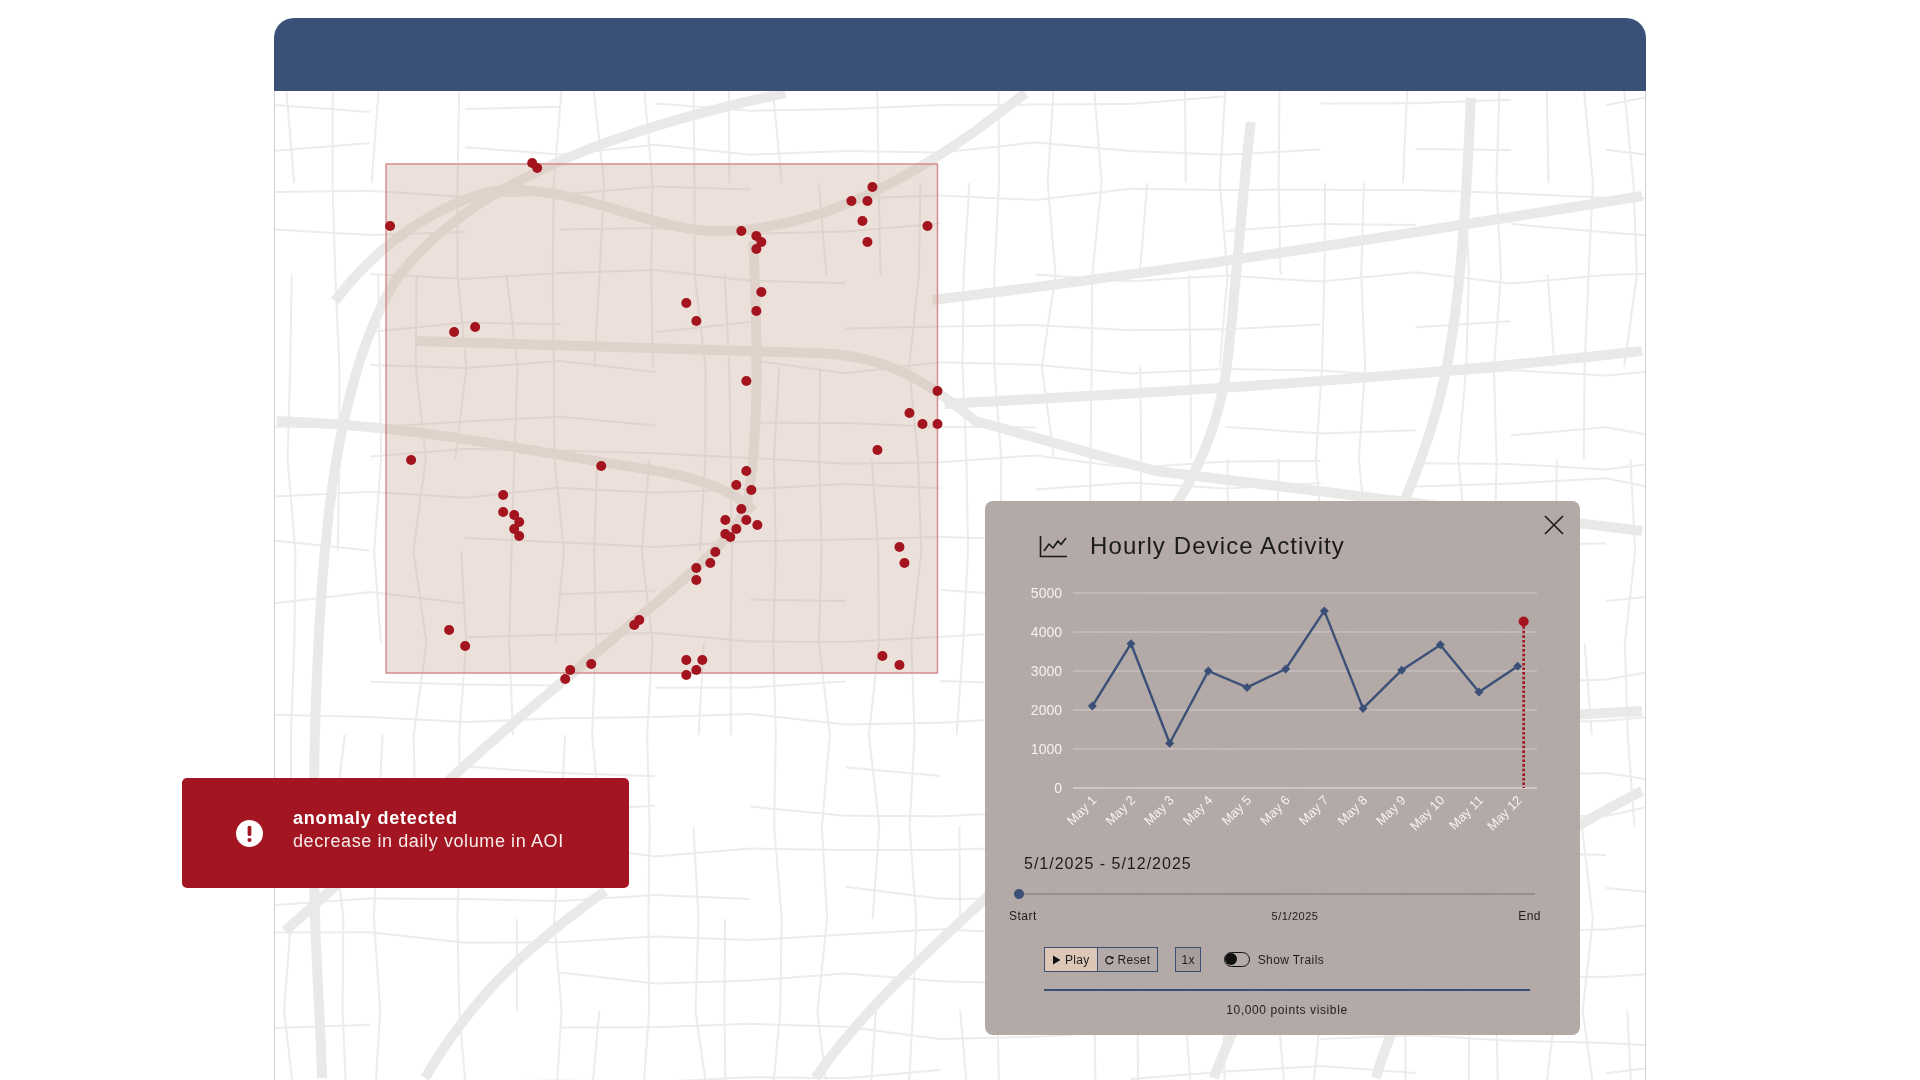  Describe the element at coordinates (1046, 749) in the screenshot. I see `y-axis-label: 1000` at that location.